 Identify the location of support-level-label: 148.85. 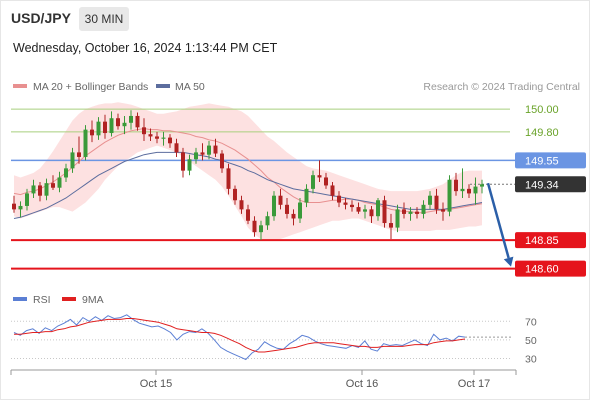
(542, 241).